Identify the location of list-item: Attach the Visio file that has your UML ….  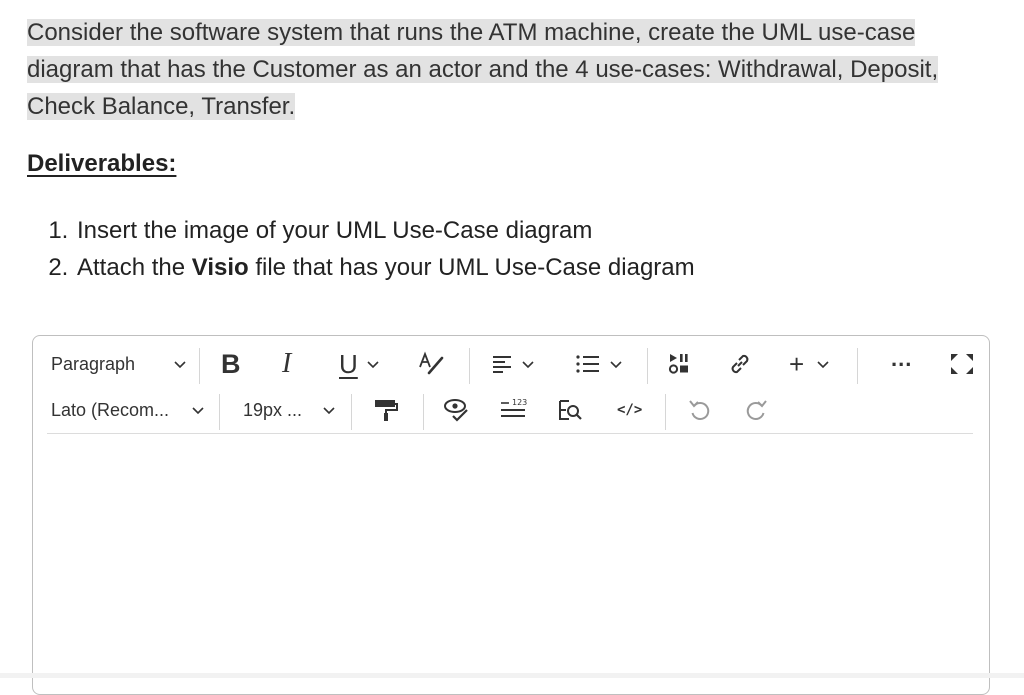
(385, 267).